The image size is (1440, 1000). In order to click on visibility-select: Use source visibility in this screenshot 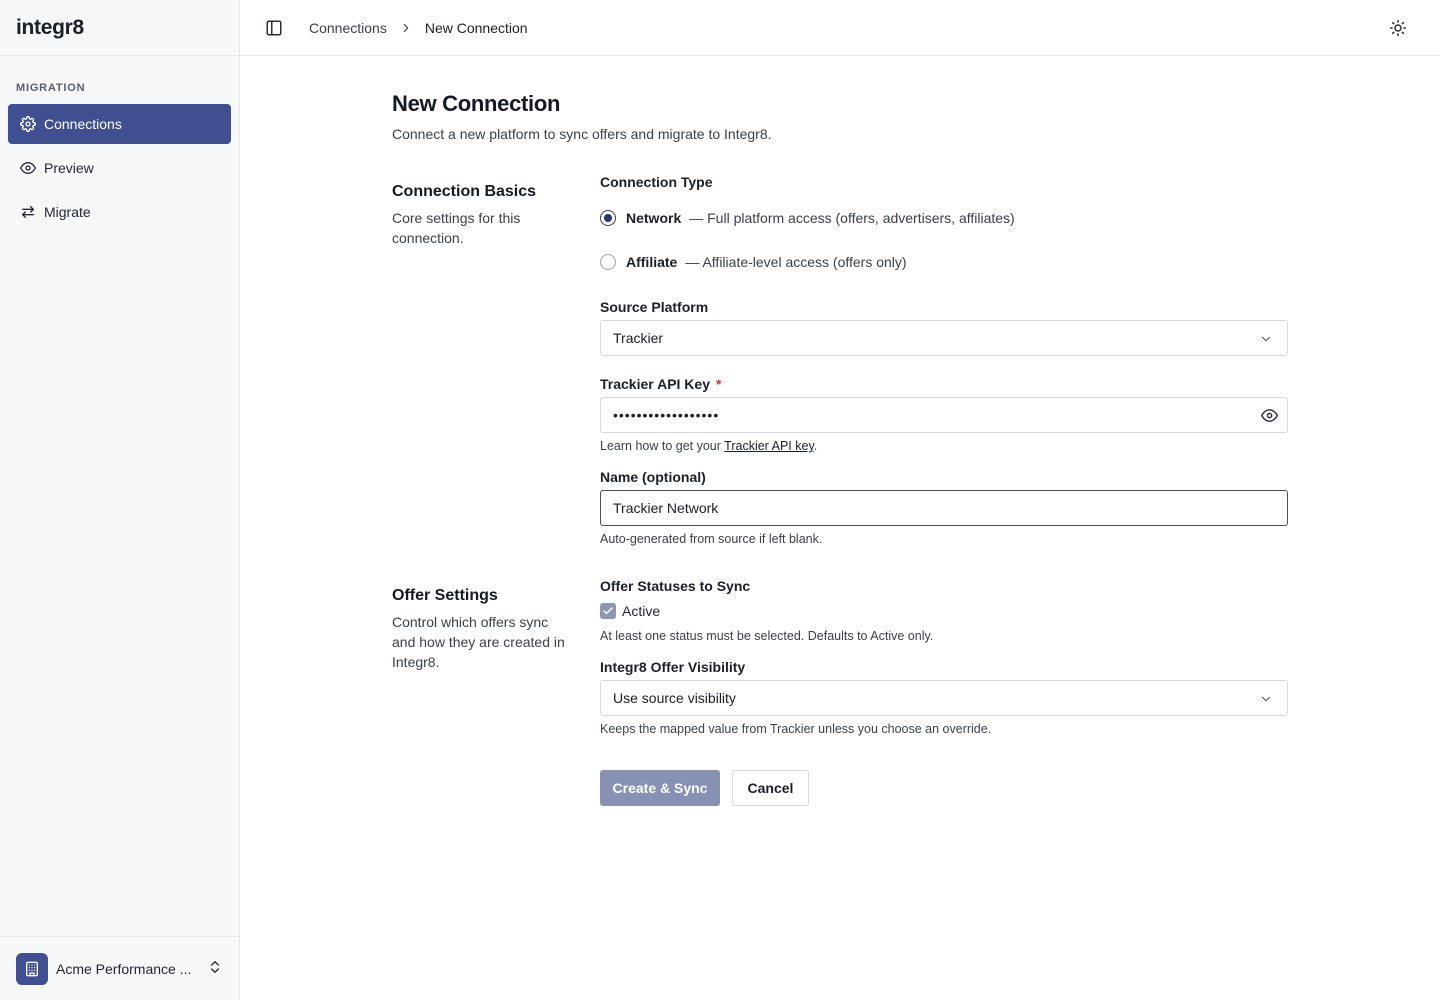, I will do `click(944, 698)`.